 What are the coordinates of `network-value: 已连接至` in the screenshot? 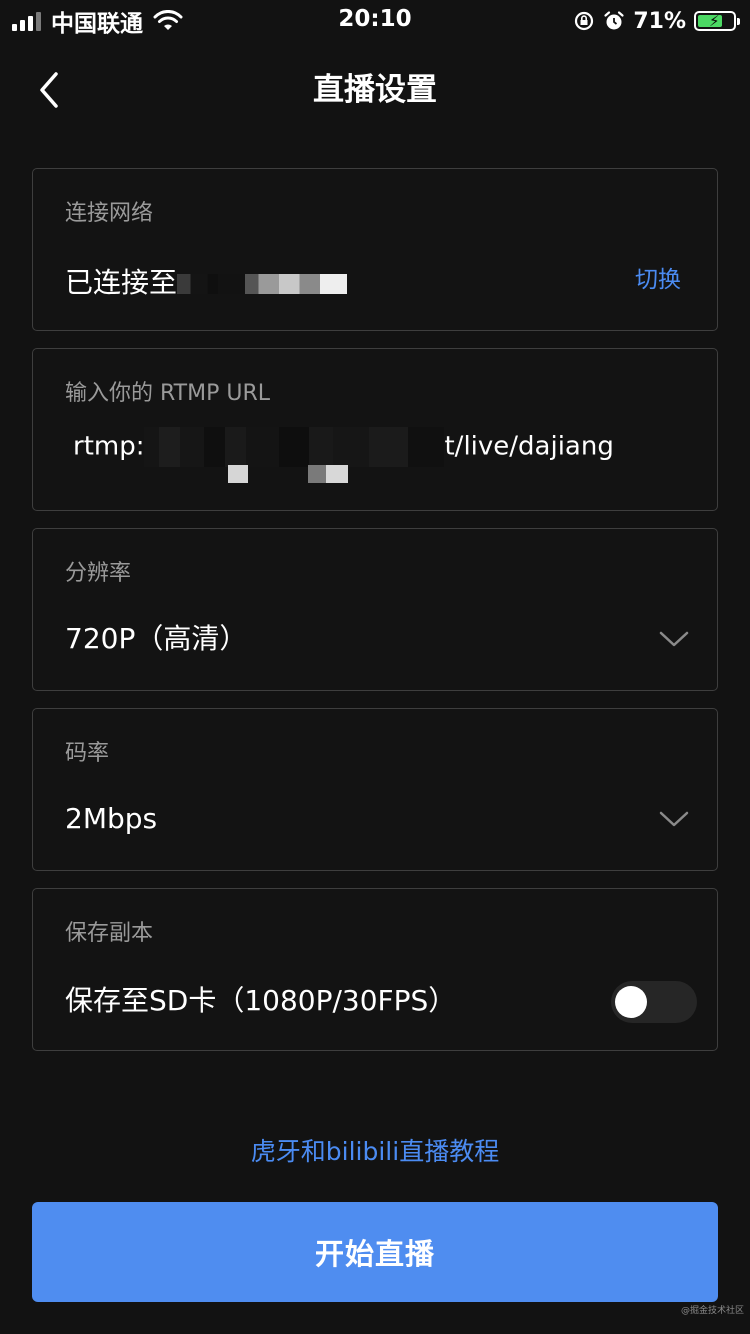 It's located at (206, 283).